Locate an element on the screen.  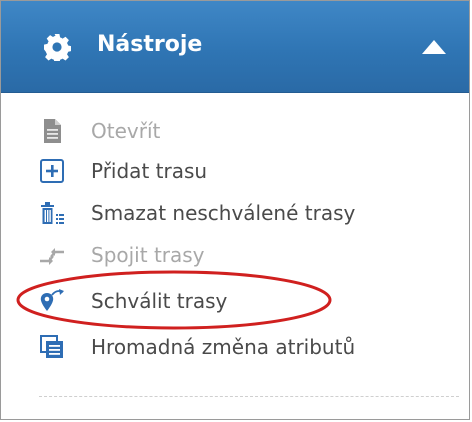
menu-item-label: Přidat trasu is located at coordinates (149, 171).